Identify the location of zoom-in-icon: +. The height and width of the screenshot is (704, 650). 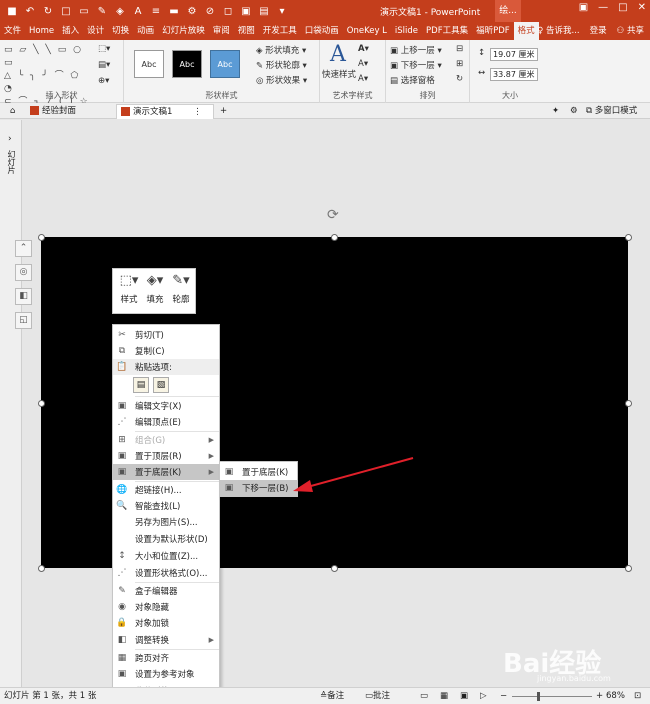
(599, 696).